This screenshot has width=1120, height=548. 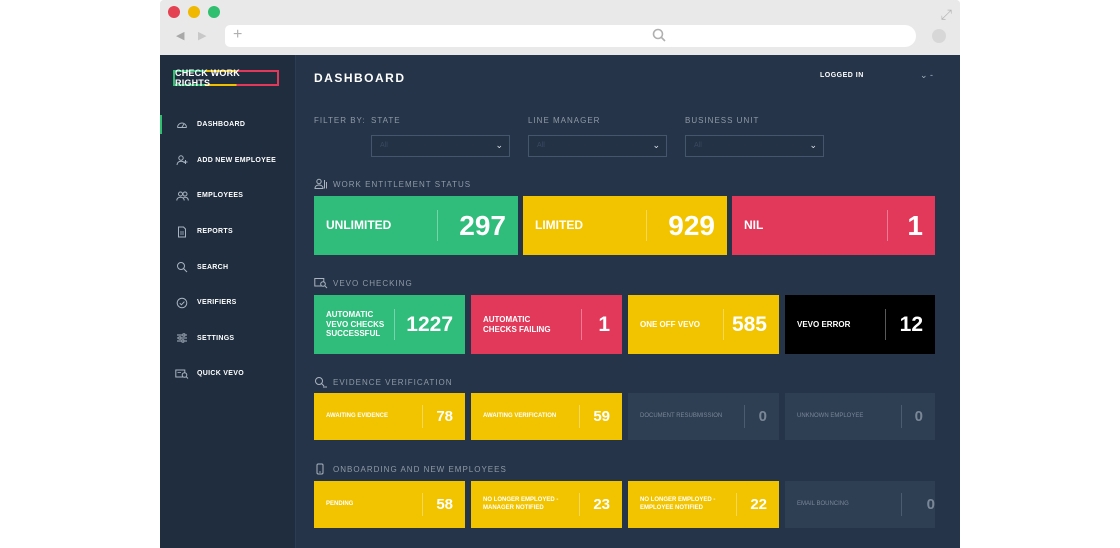 What do you see at coordinates (823, 503) in the screenshot?
I see `tile-label: EMAIL BOUNCING` at bounding box center [823, 503].